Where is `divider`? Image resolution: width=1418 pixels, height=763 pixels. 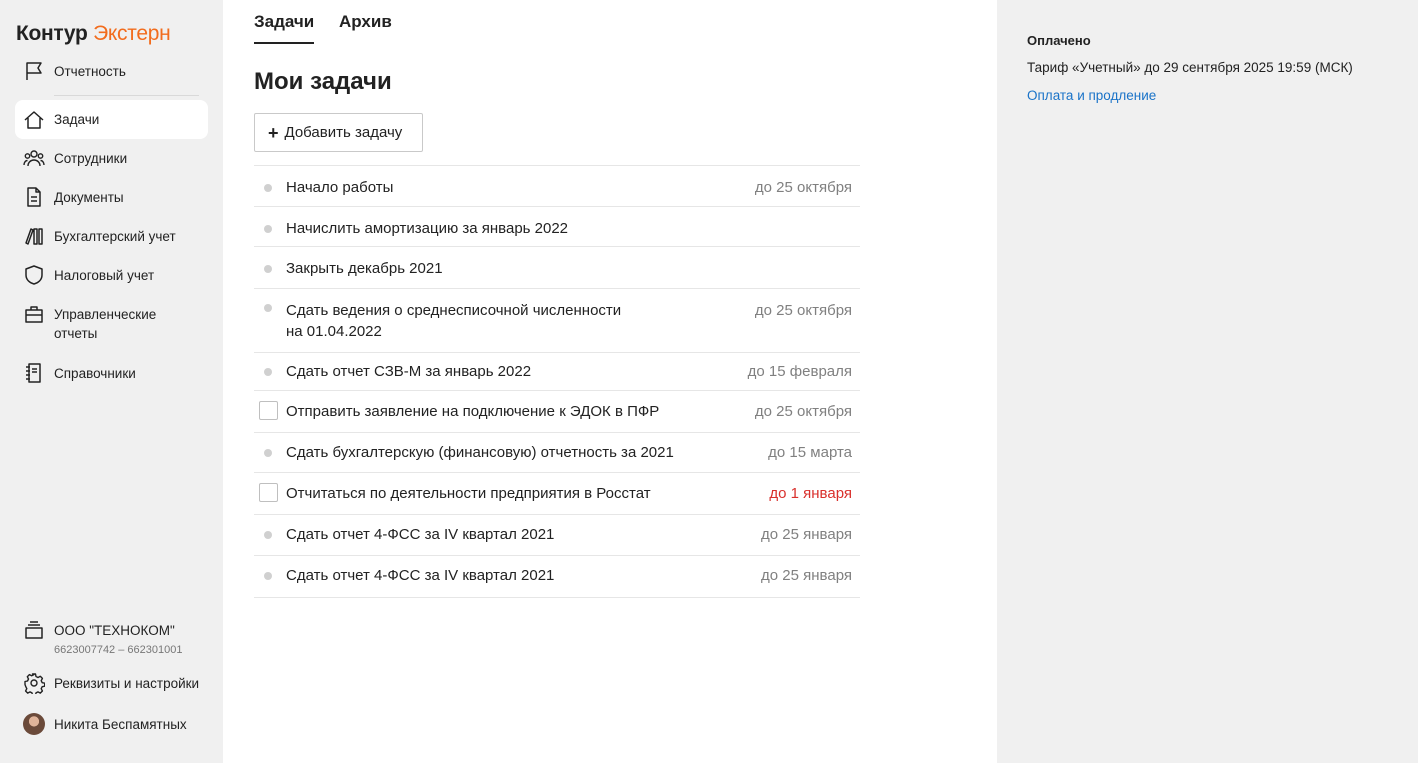 divider is located at coordinates (126, 95).